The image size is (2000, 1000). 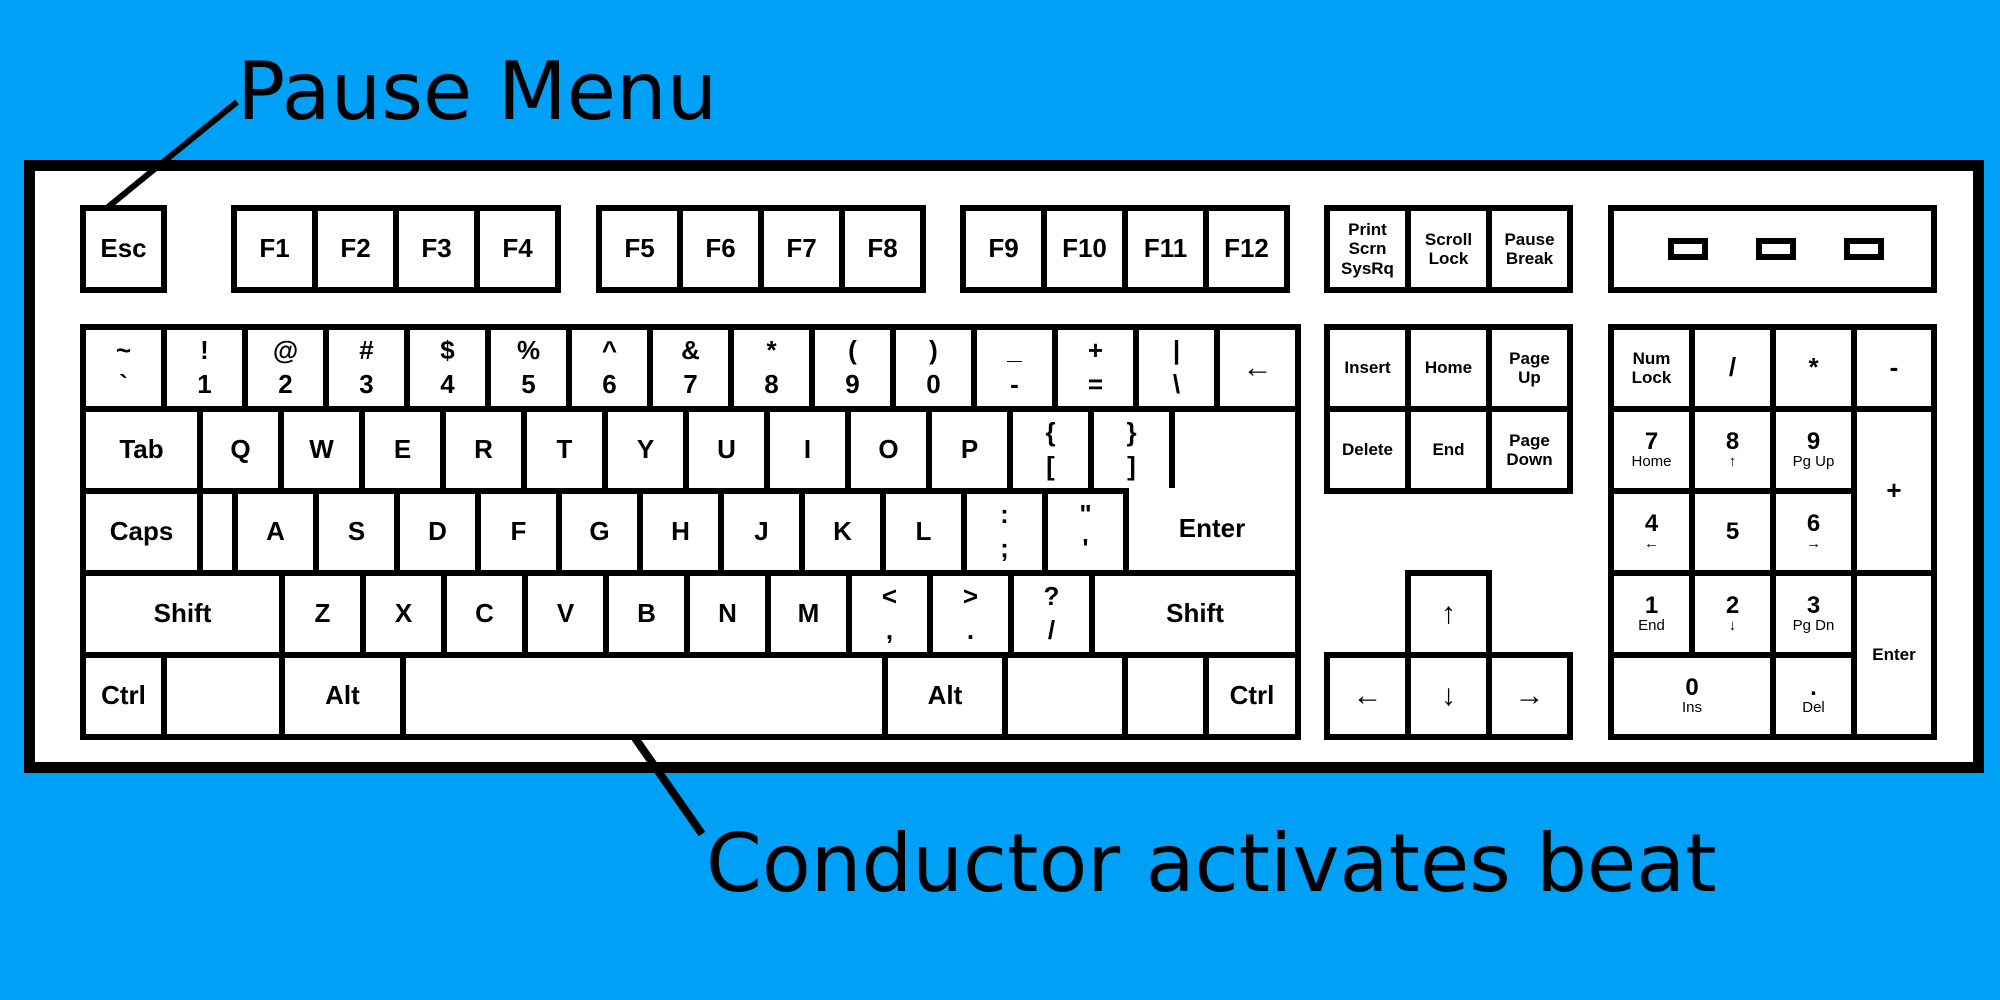 What do you see at coordinates (1246, 249) in the screenshot?
I see `key-f12: F12` at bounding box center [1246, 249].